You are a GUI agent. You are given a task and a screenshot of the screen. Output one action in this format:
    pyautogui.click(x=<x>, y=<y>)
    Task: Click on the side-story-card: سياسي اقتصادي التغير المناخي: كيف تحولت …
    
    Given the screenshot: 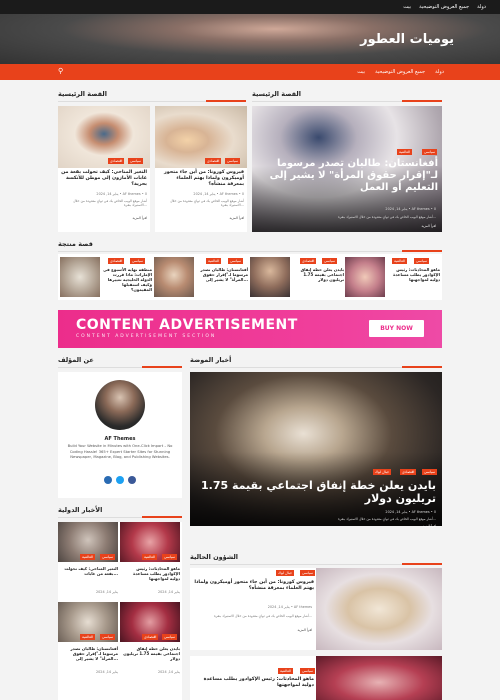 What is the action you would take?
    pyautogui.click(x=104, y=169)
    